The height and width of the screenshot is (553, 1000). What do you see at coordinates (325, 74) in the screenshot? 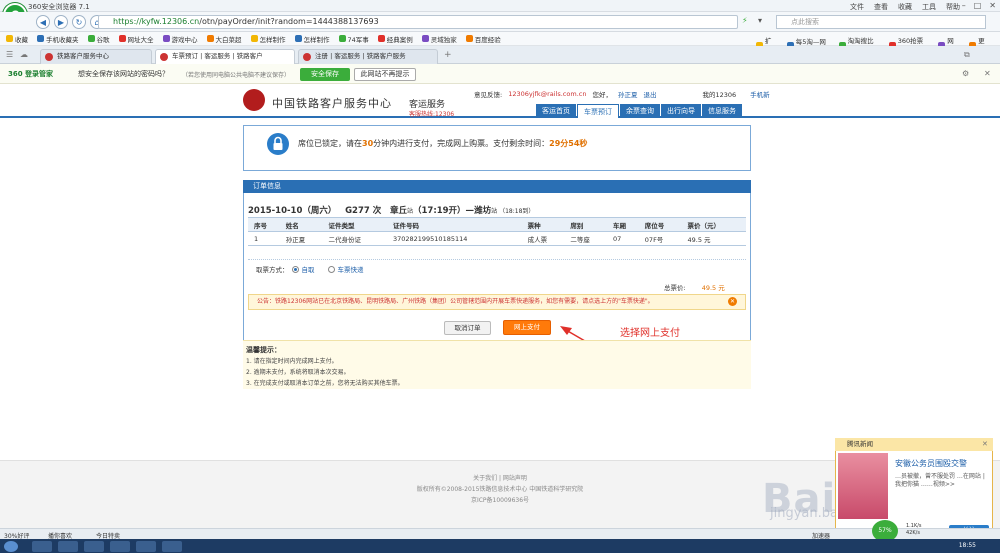
I see `safe-save-button: 安全保存` at bounding box center [325, 74].